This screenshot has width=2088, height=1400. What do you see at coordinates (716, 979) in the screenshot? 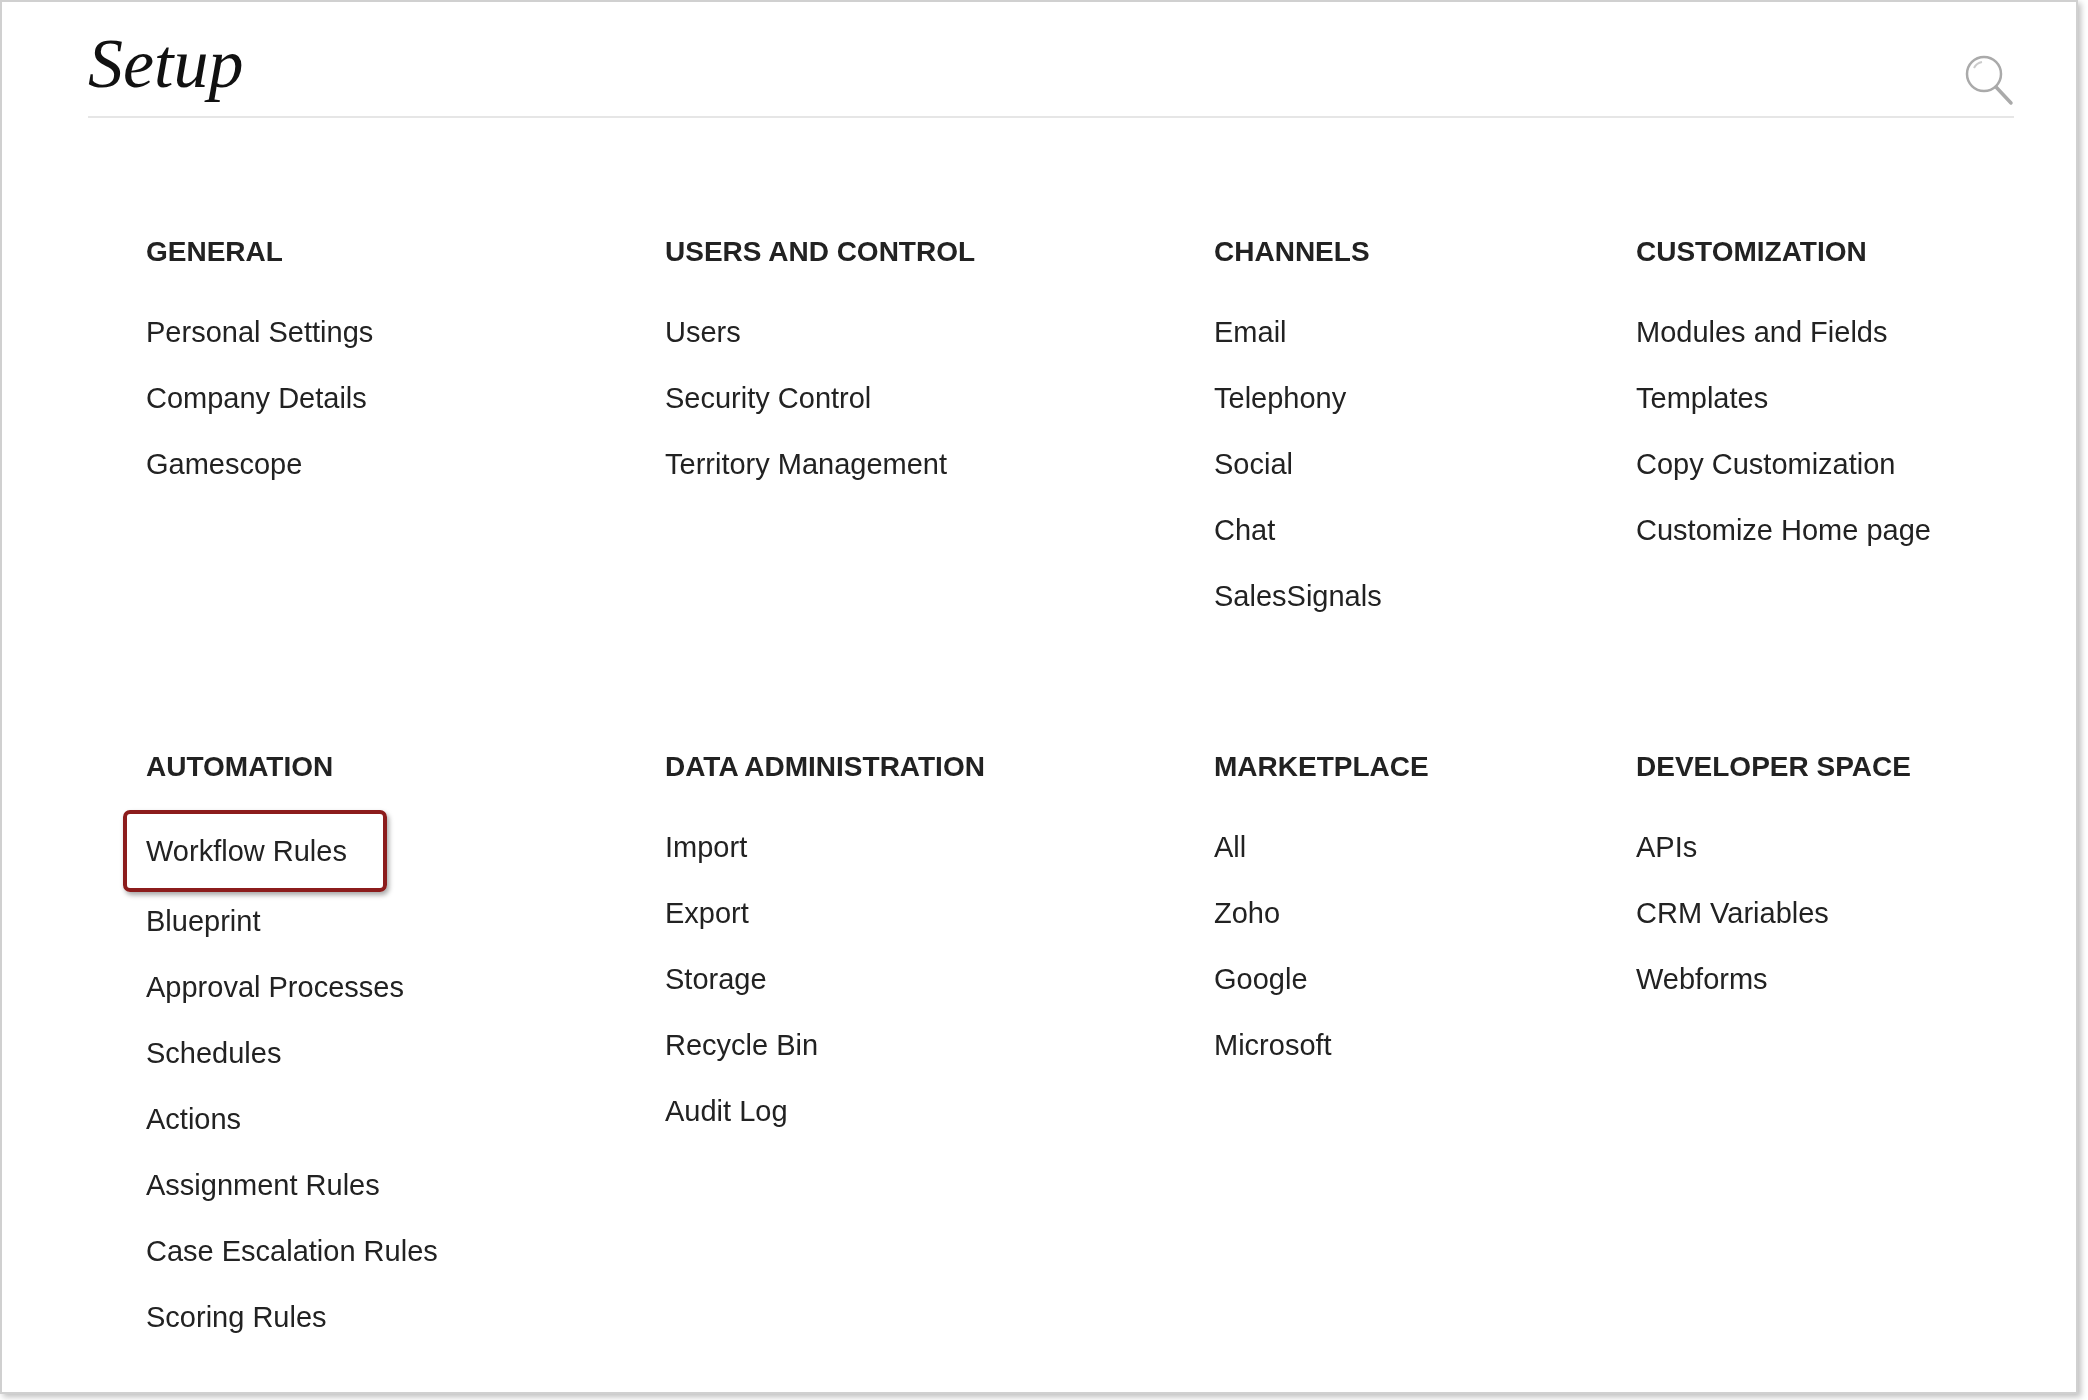
I see `setup-link: Storage` at bounding box center [716, 979].